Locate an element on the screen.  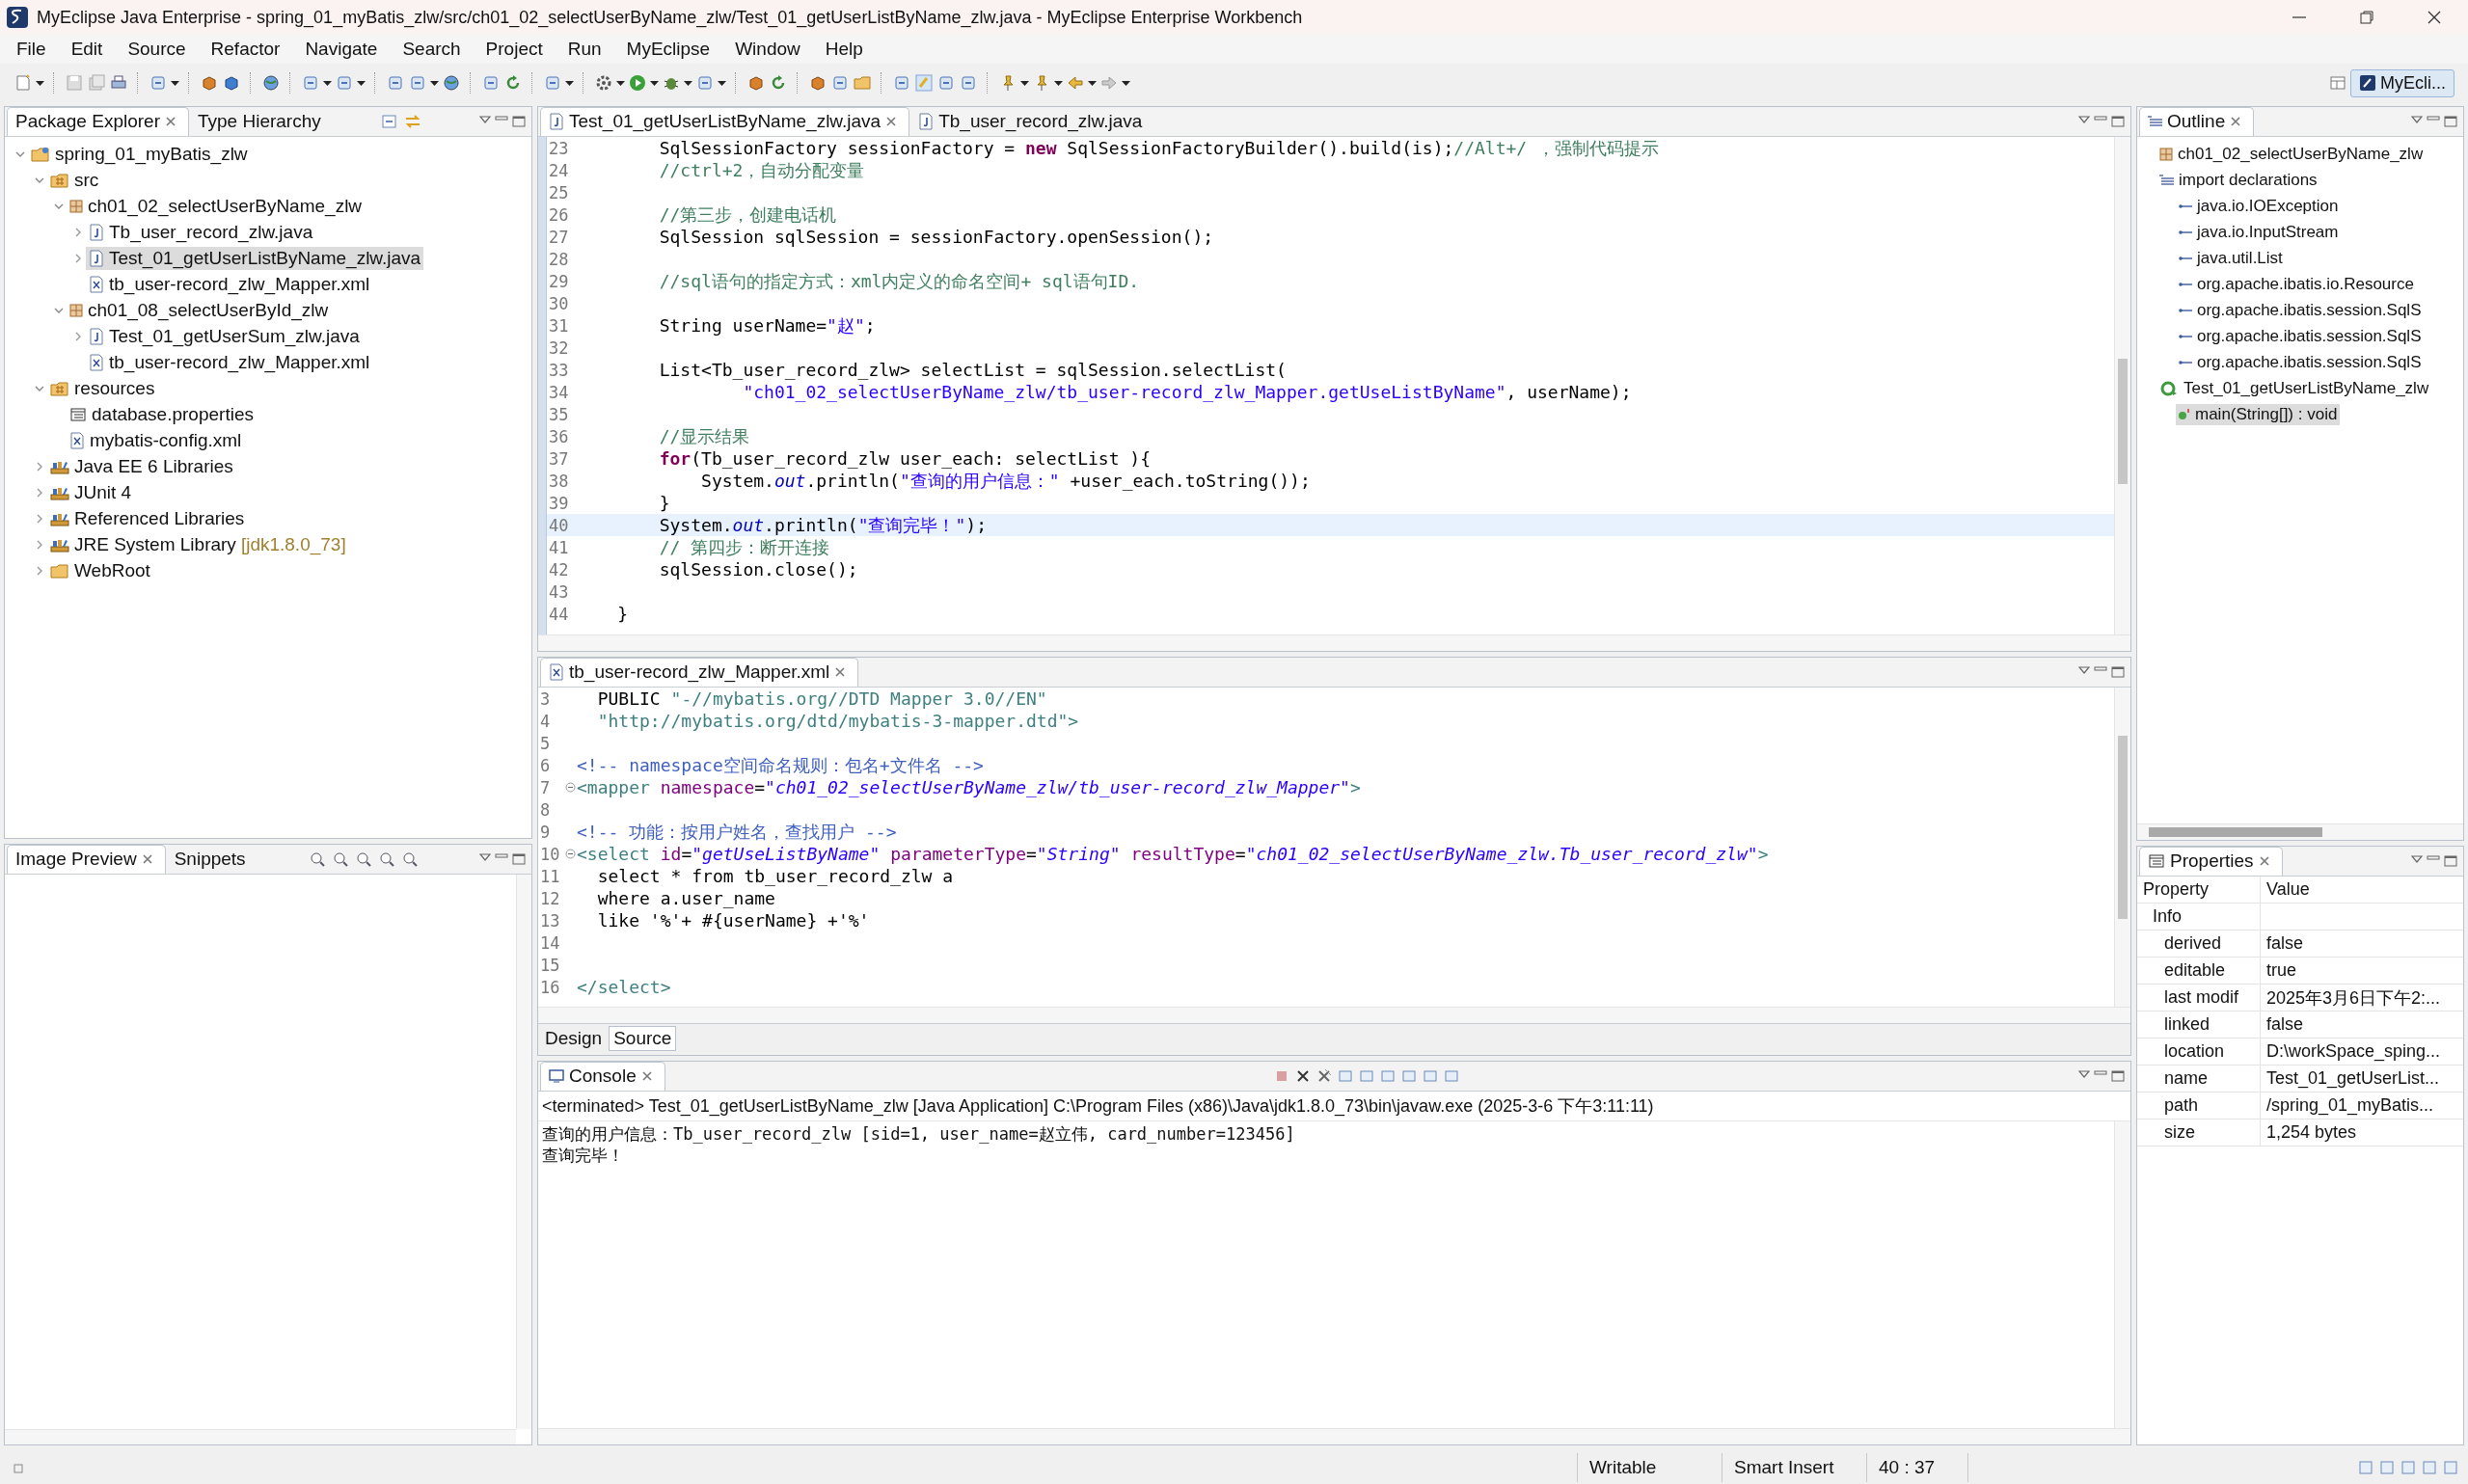
tab: tb_user-record_zlw_Mapper.xml is located at coordinates (699, 672).